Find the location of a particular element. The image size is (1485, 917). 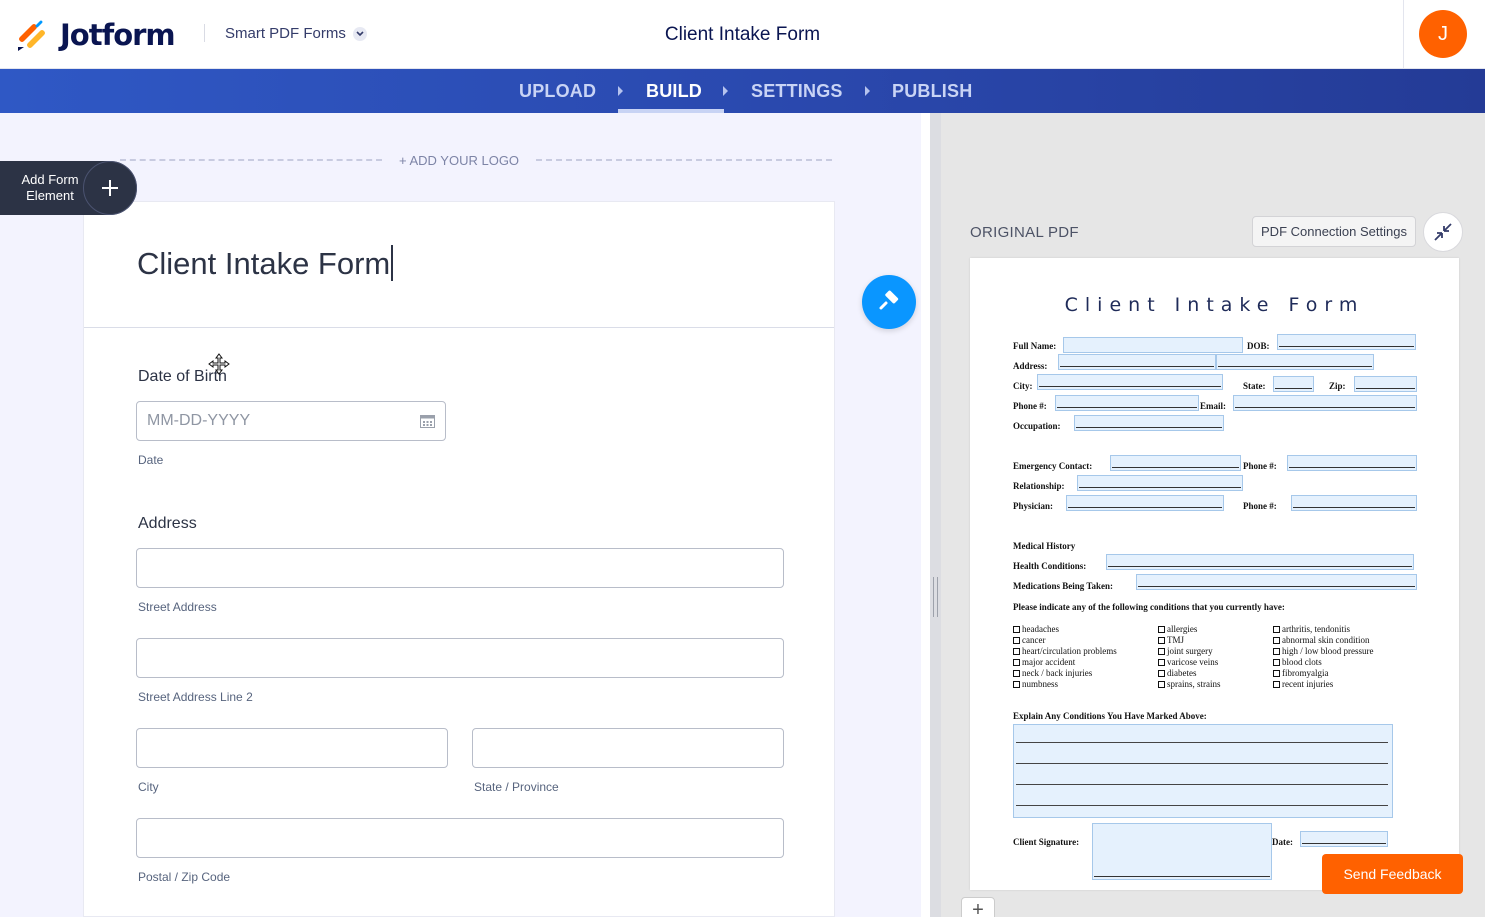

pdf-checkbox-sprains: sprains, strains is located at coordinates (1189, 684).